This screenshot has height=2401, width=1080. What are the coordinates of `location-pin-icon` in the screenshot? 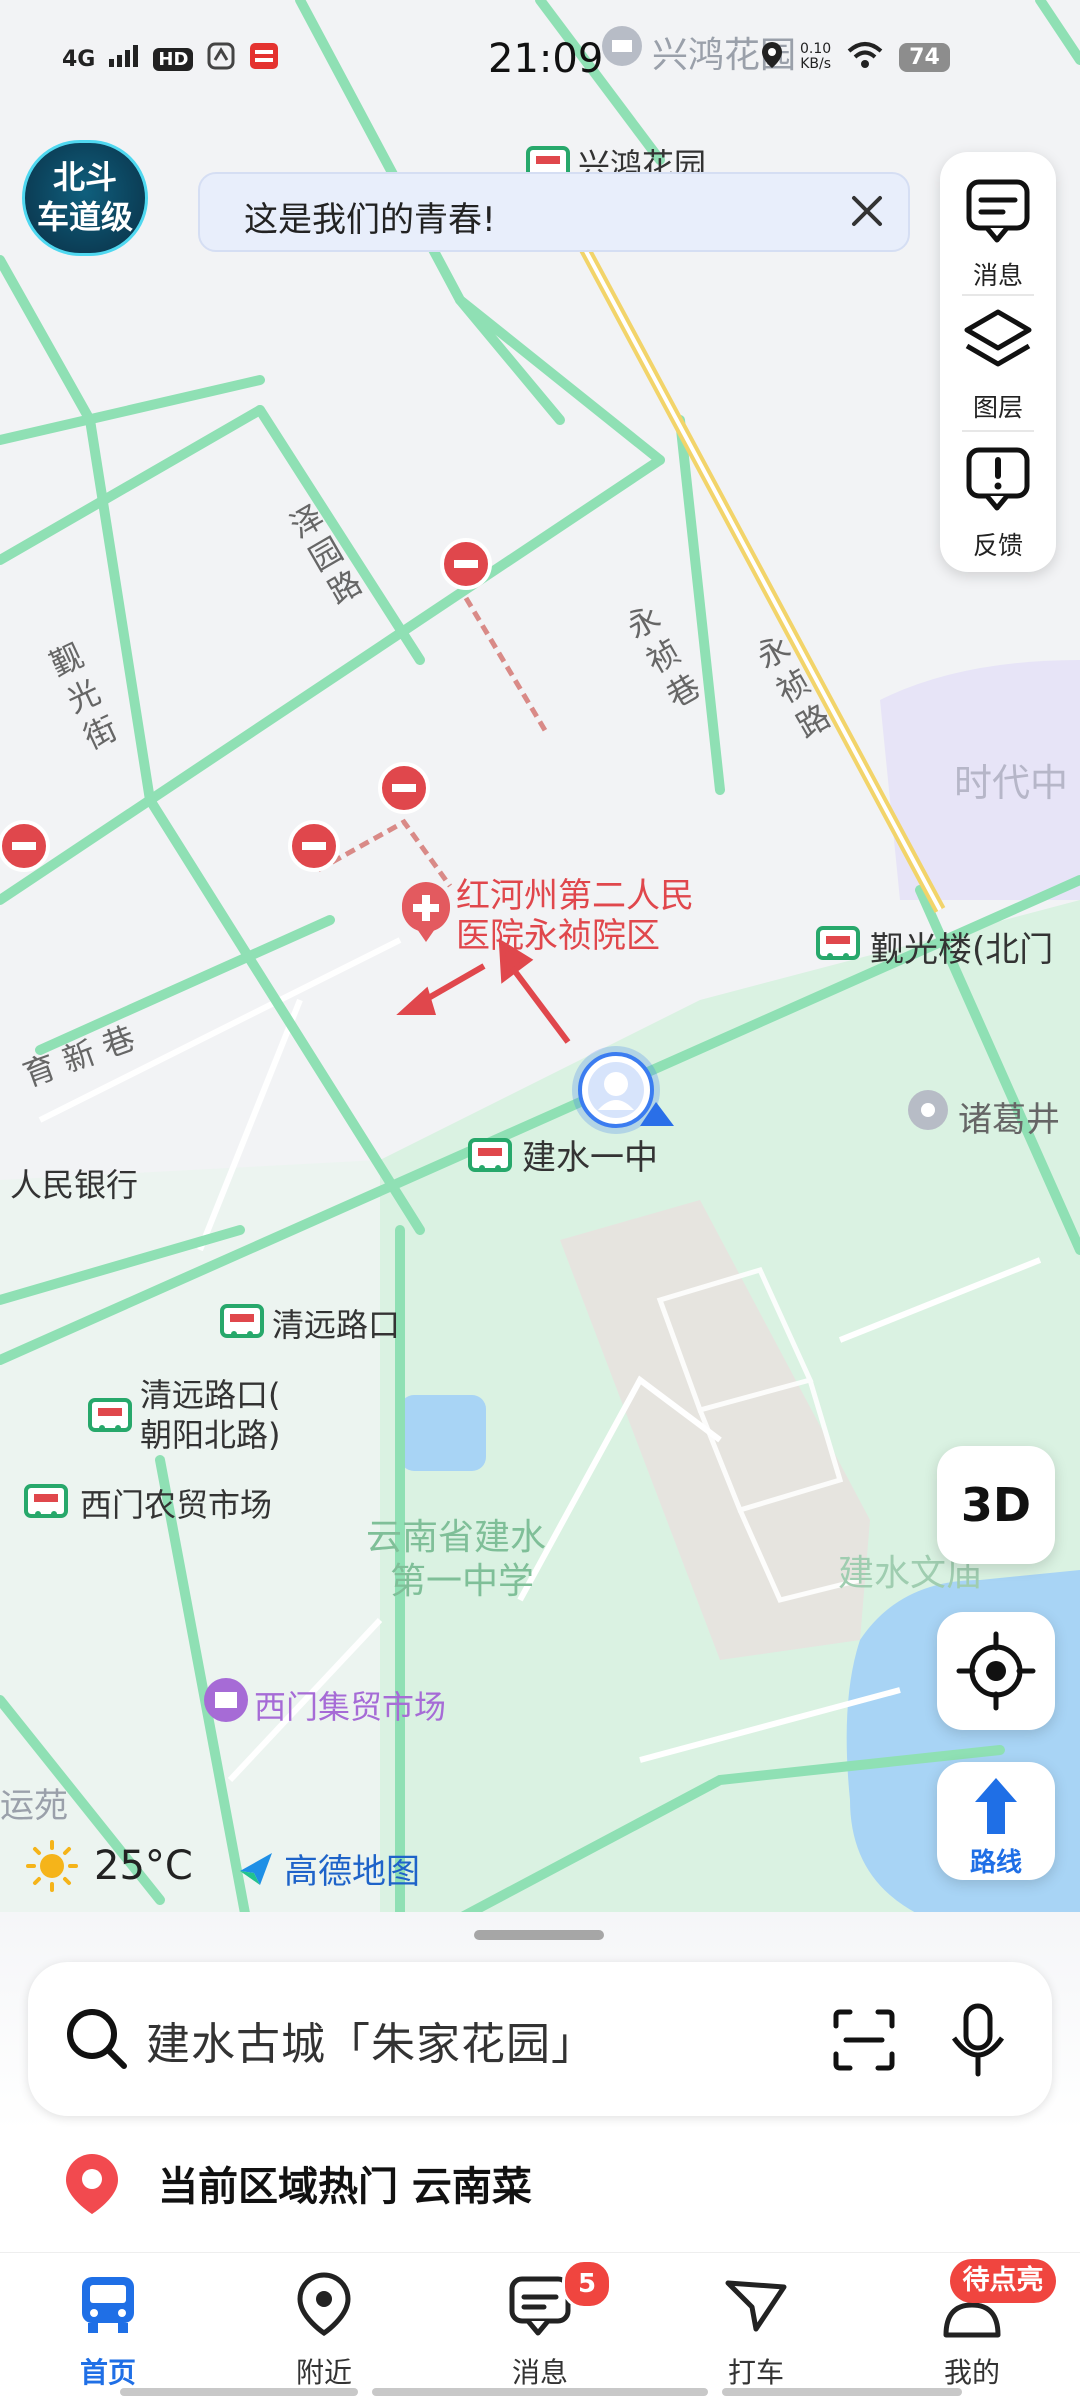 It's located at (92, 2184).